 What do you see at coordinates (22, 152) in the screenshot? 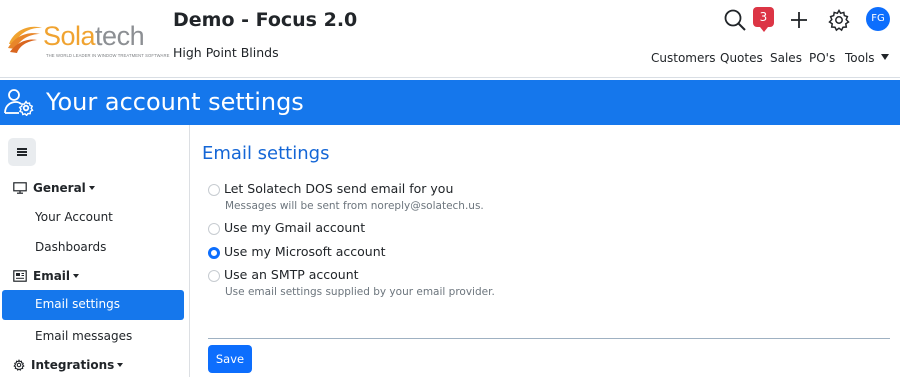
I see `sidebar-toggle-button` at bounding box center [22, 152].